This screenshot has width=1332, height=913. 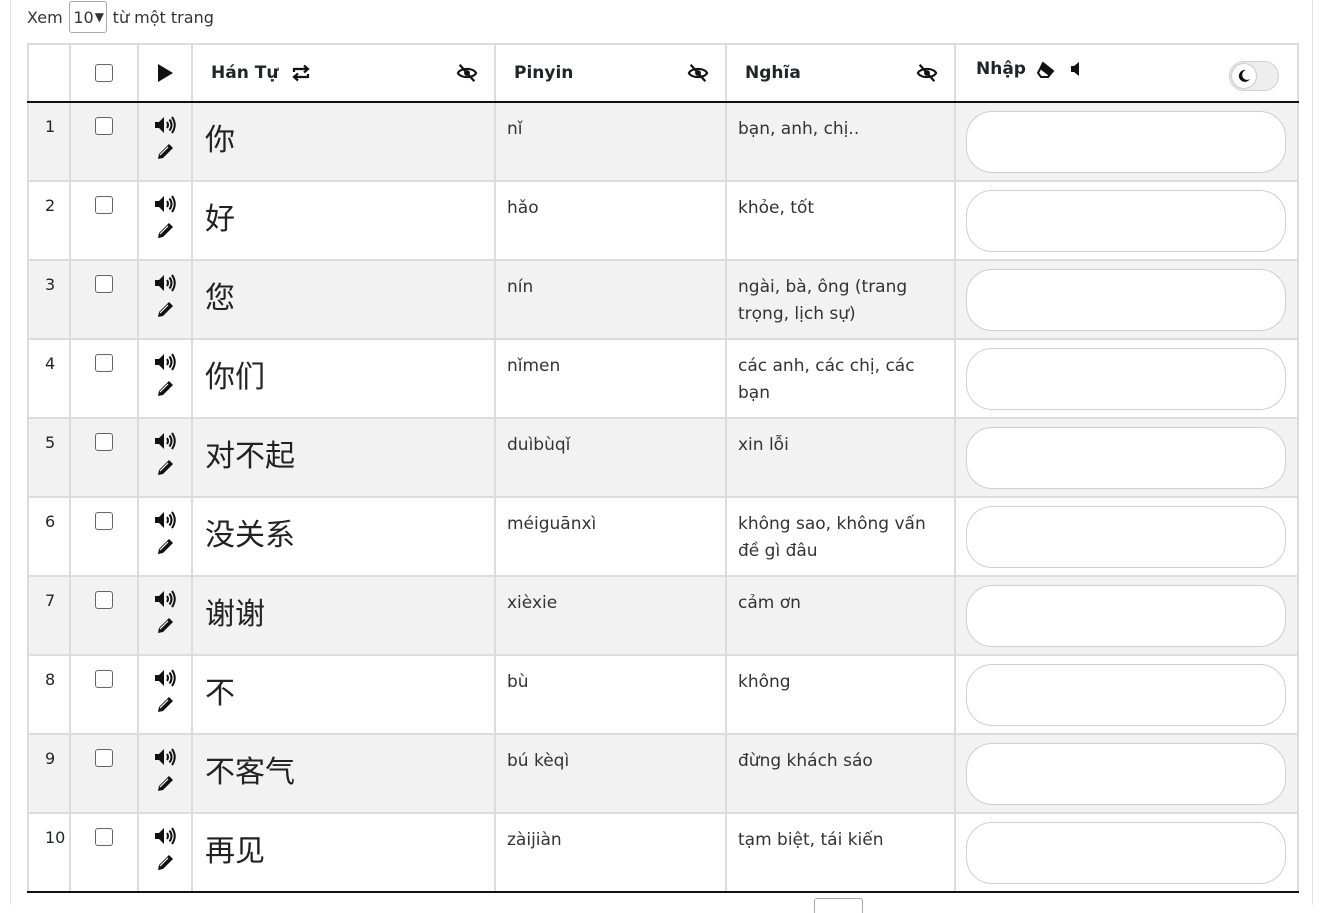 I want to click on page-length-select: 10 ▼, so click(x=87, y=17).